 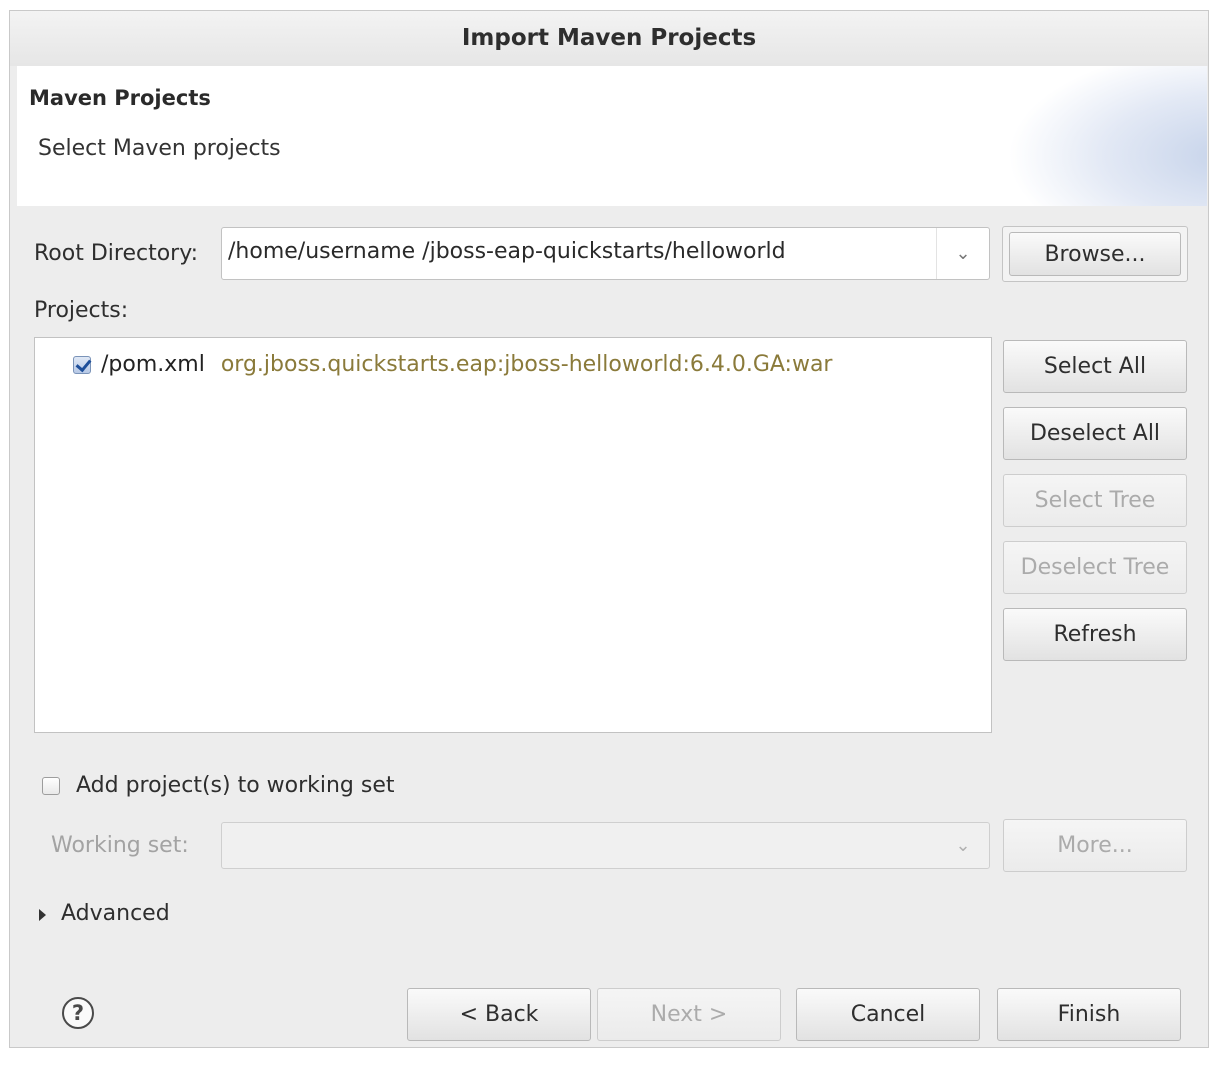 What do you see at coordinates (42, 915) in the screenshot?
I see `triangle-right-icon` at bounding box center [42, 915].